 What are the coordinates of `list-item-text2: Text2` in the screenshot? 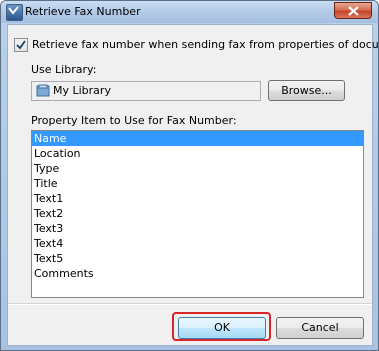 It's located at (197, 213).